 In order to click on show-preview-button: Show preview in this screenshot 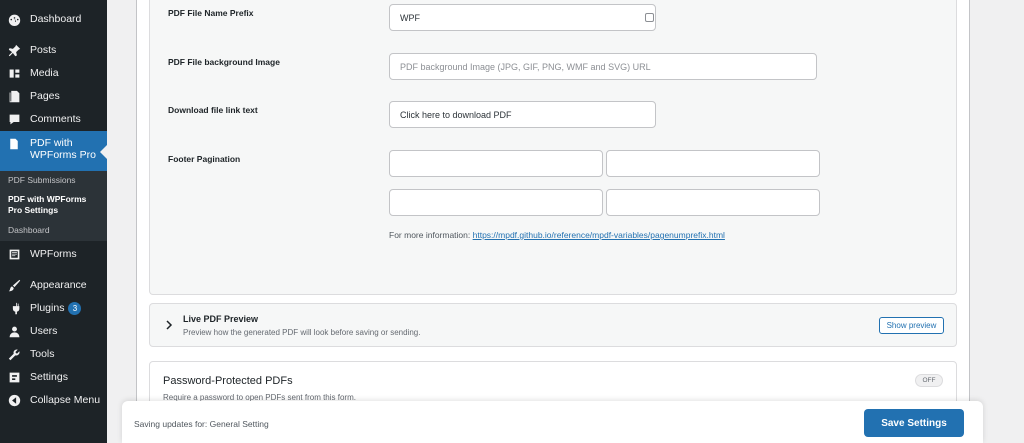, I will do `click(911, 325)`.